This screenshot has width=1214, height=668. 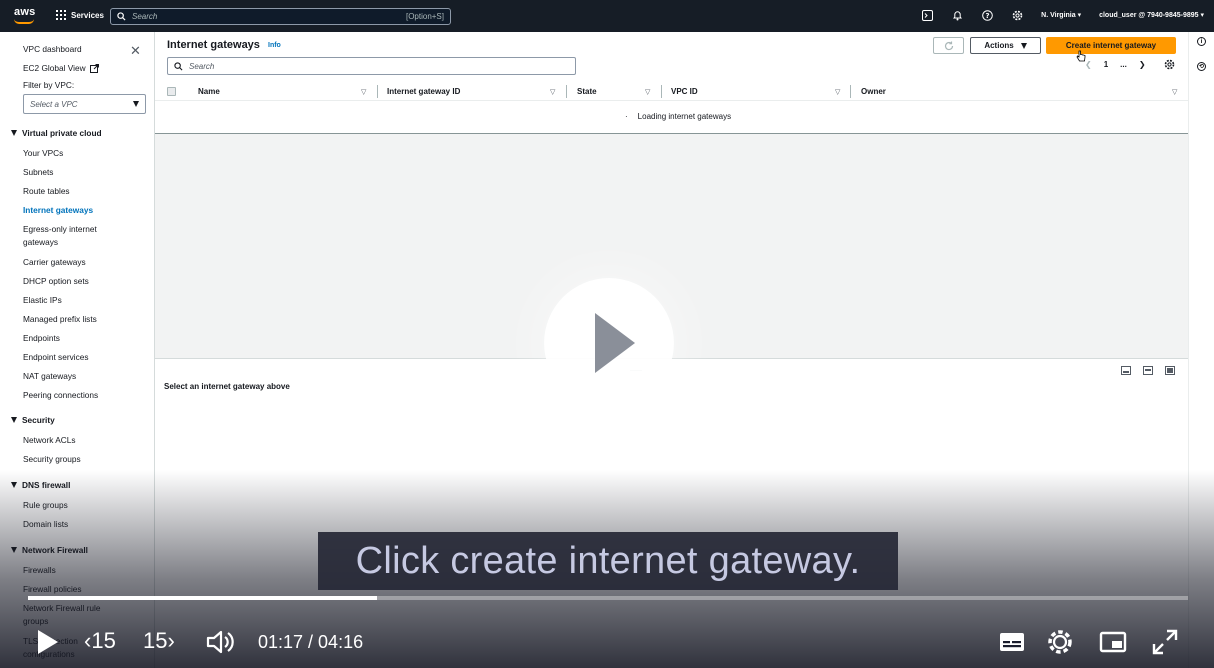 What do you see at coordinates (135, 51) in the screenshot?
I see `close-icon: ✕` at bounding box center [135, 51].